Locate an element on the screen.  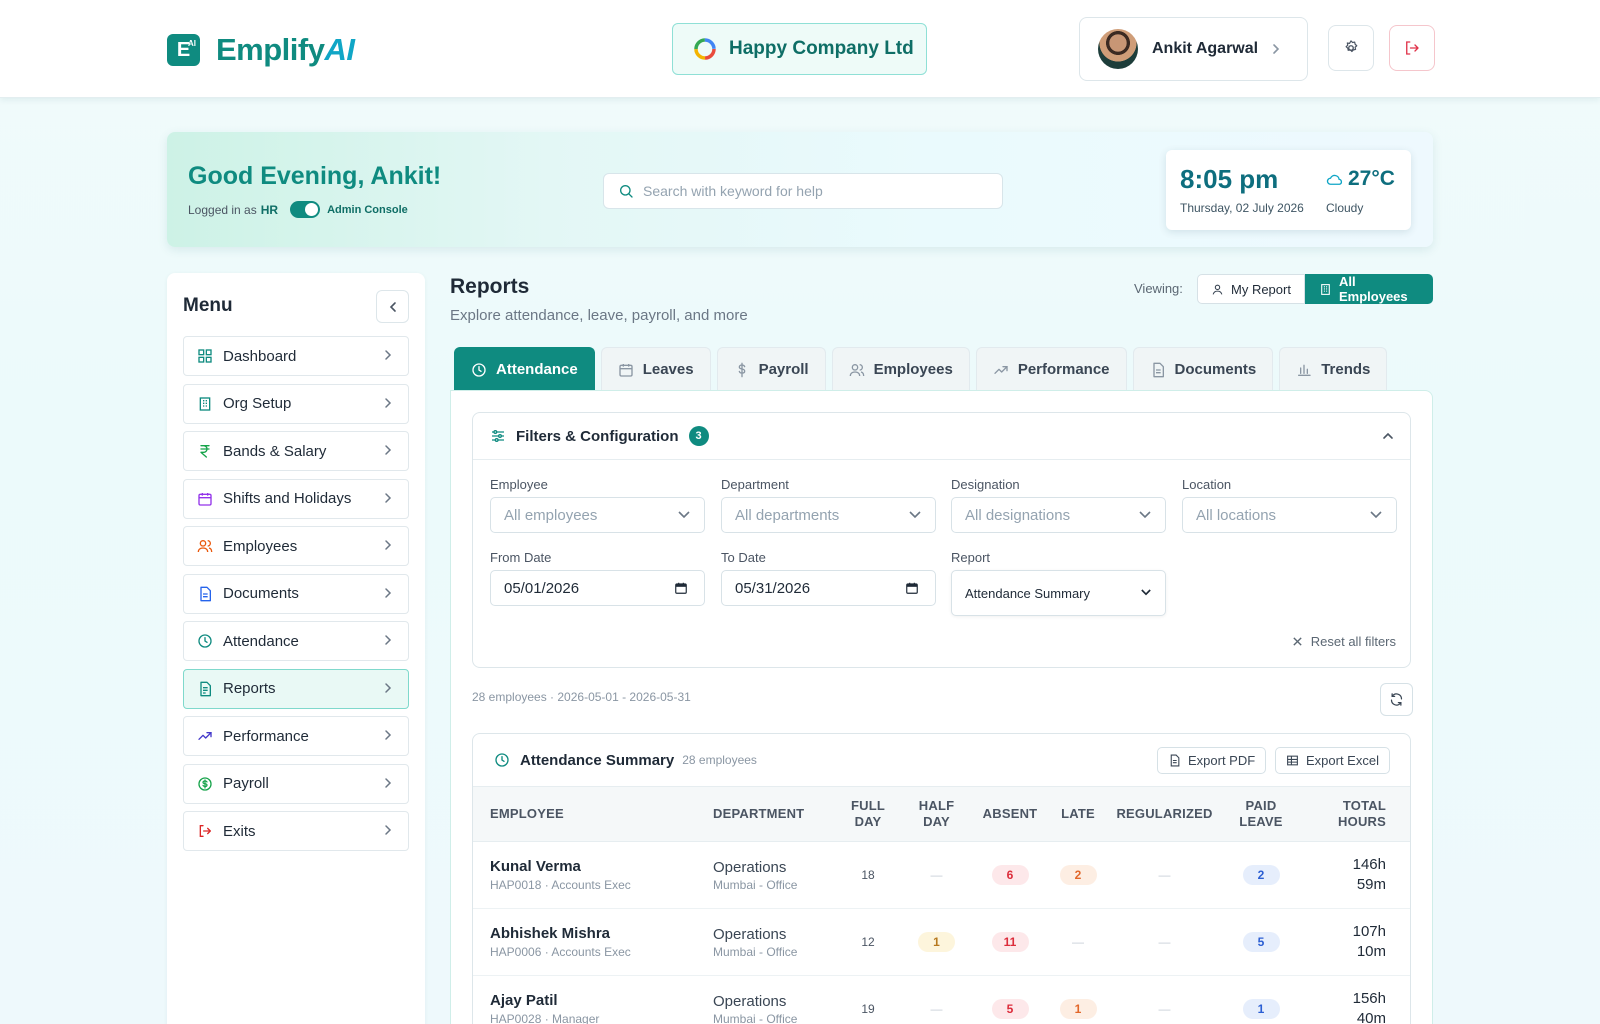
export-excel-button: Export Excel is located at coordinates (1332, 760).